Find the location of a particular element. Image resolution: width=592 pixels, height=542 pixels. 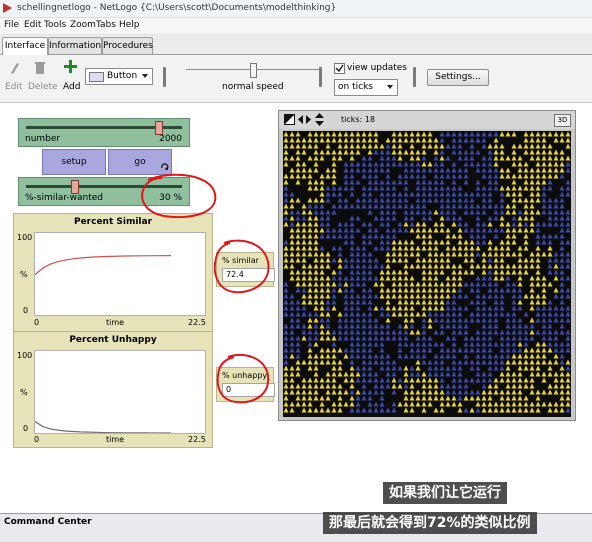

tab-procedures: Procedures is located at coordinates (127, 45).